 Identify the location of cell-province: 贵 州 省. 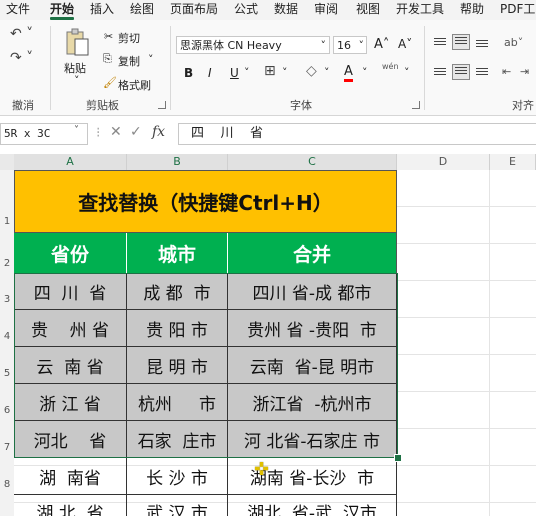
(70, 328).